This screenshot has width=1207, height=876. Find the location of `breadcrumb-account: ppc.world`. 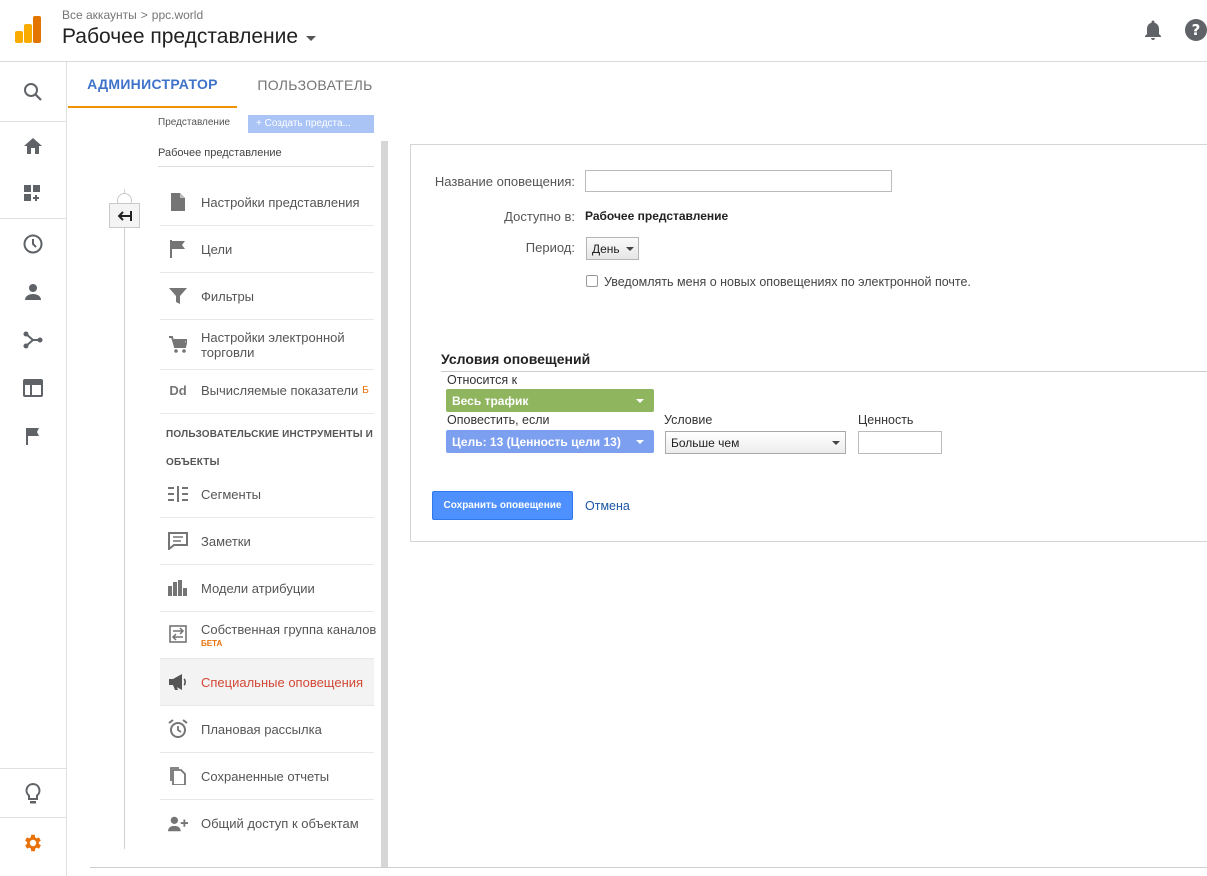

breadcrumb-account: ppc.world is located at coordinates (177, 15).